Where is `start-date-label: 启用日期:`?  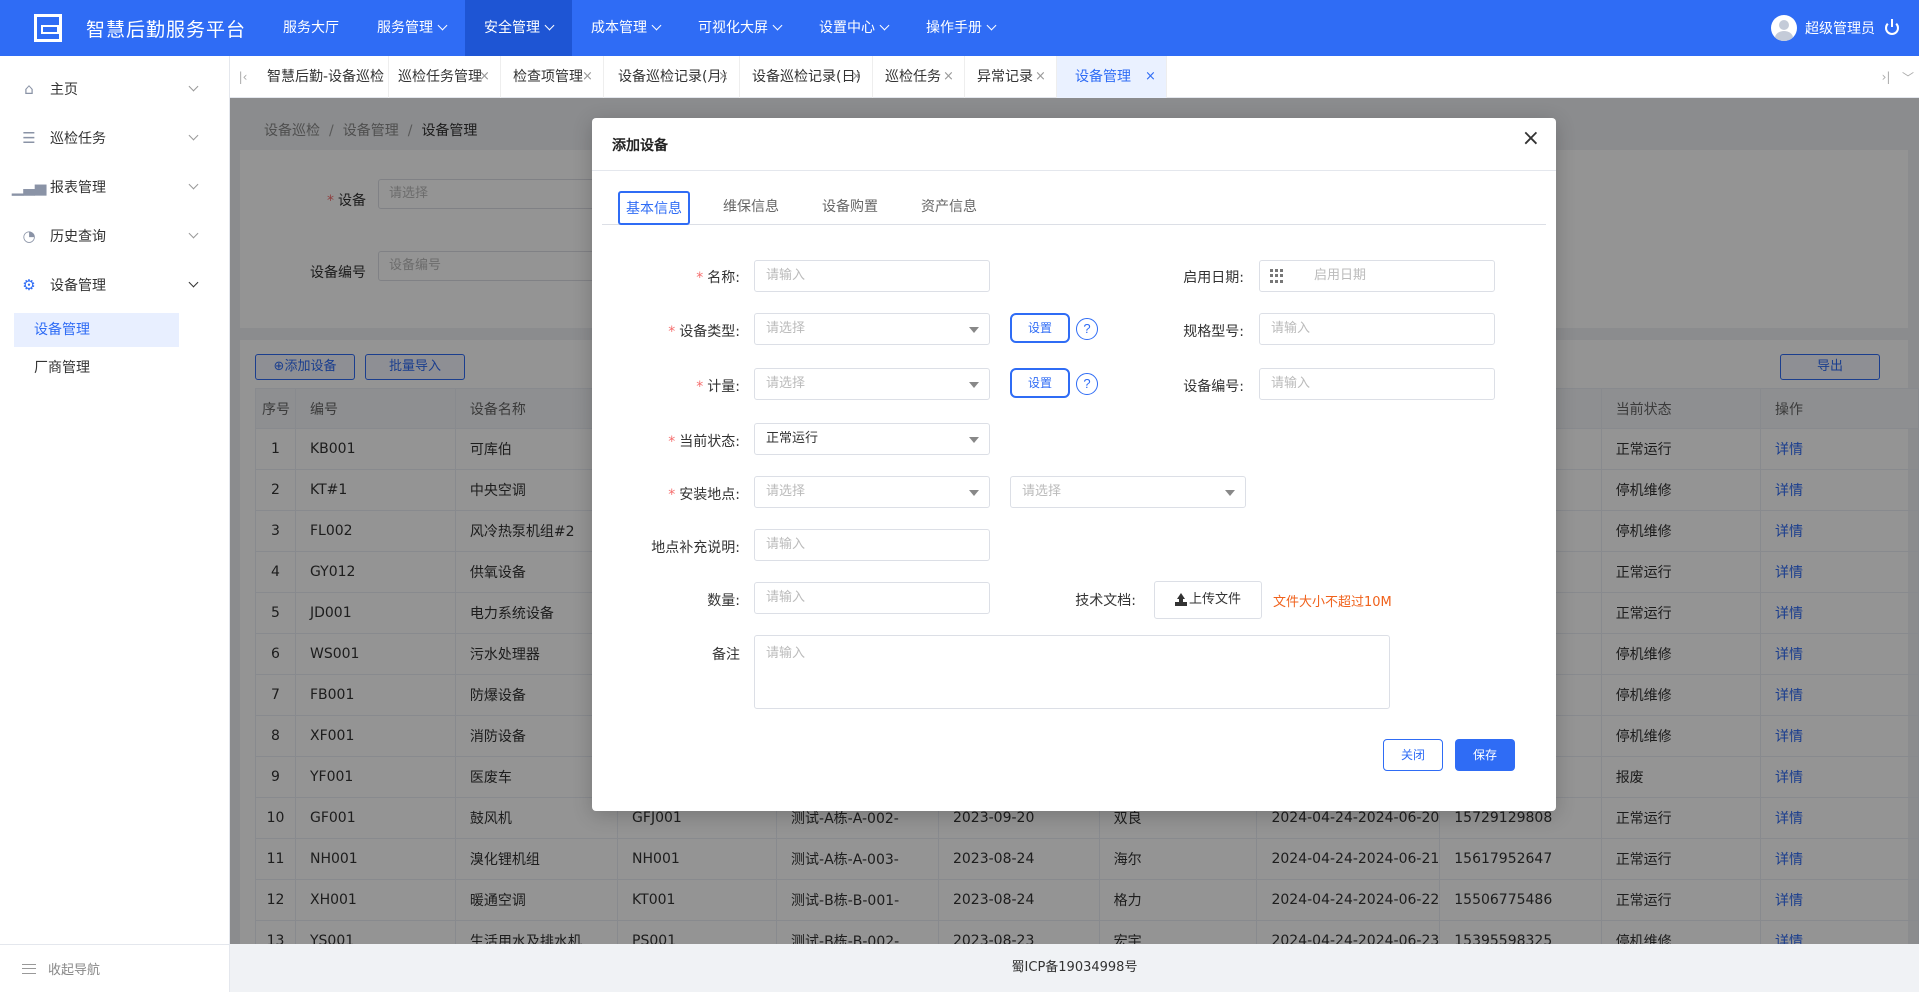 start-date-label: 启用日期: is located at coordinates (1213, 278).